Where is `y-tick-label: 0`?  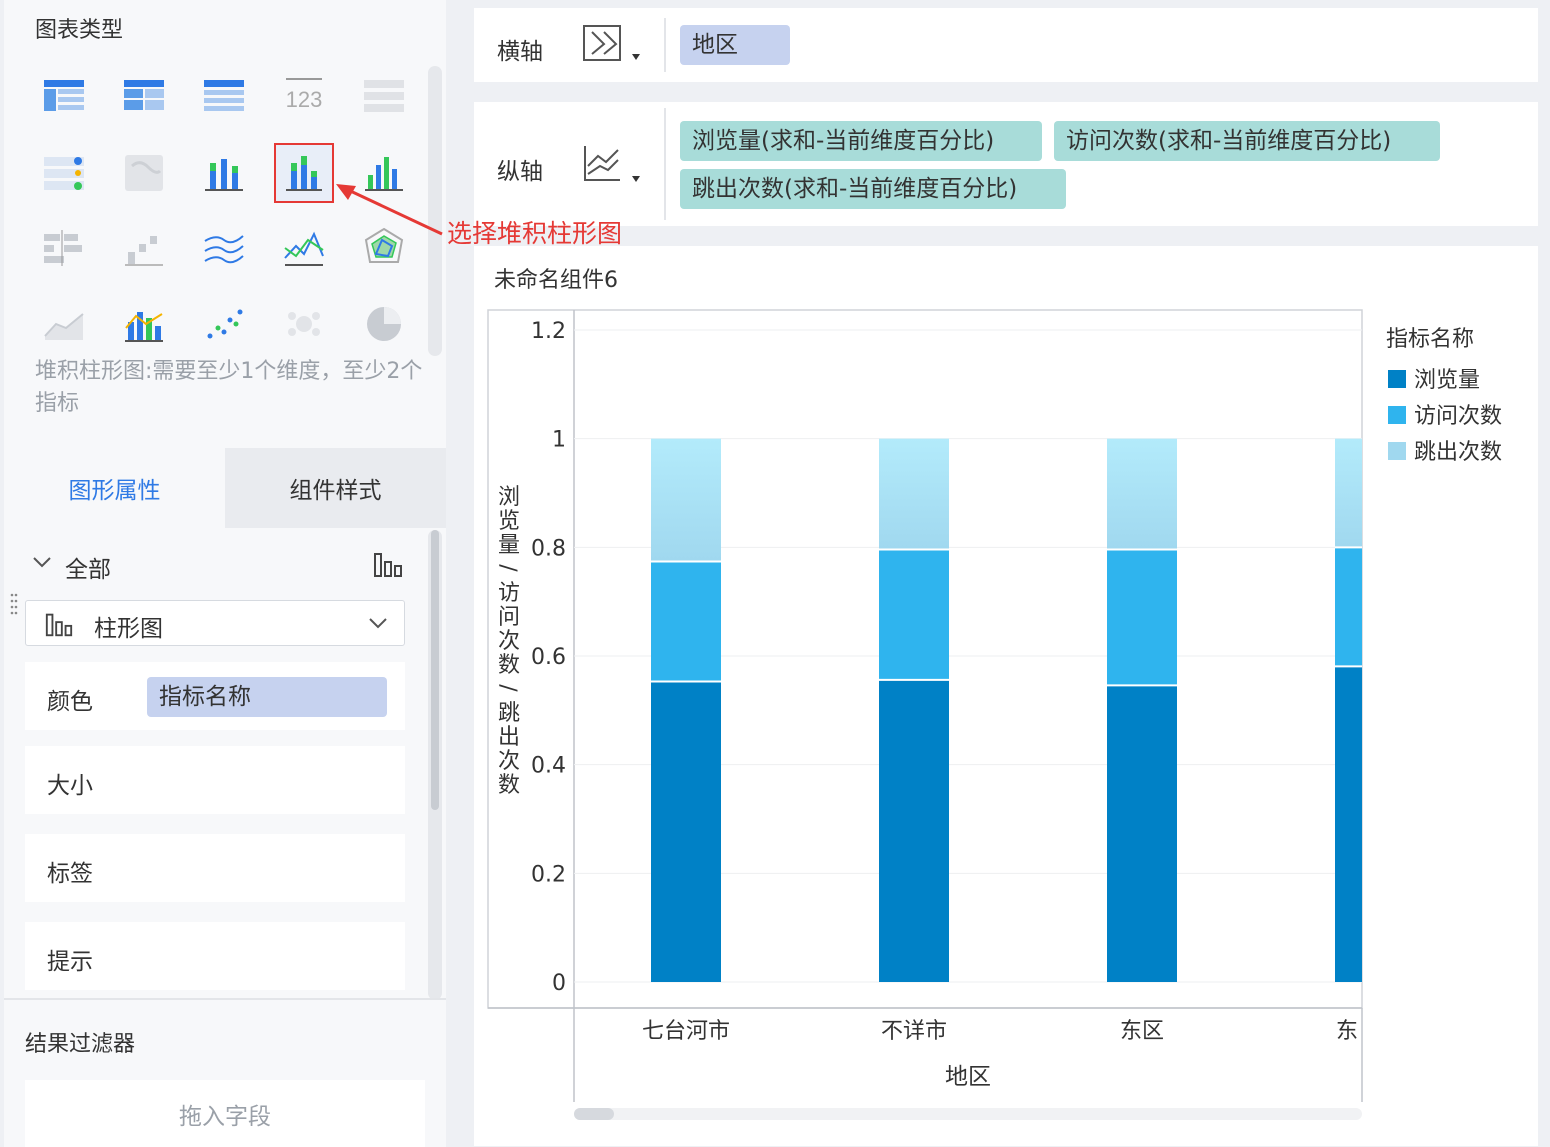
y-tick-label: 0 is located at coordinates (559, 983).